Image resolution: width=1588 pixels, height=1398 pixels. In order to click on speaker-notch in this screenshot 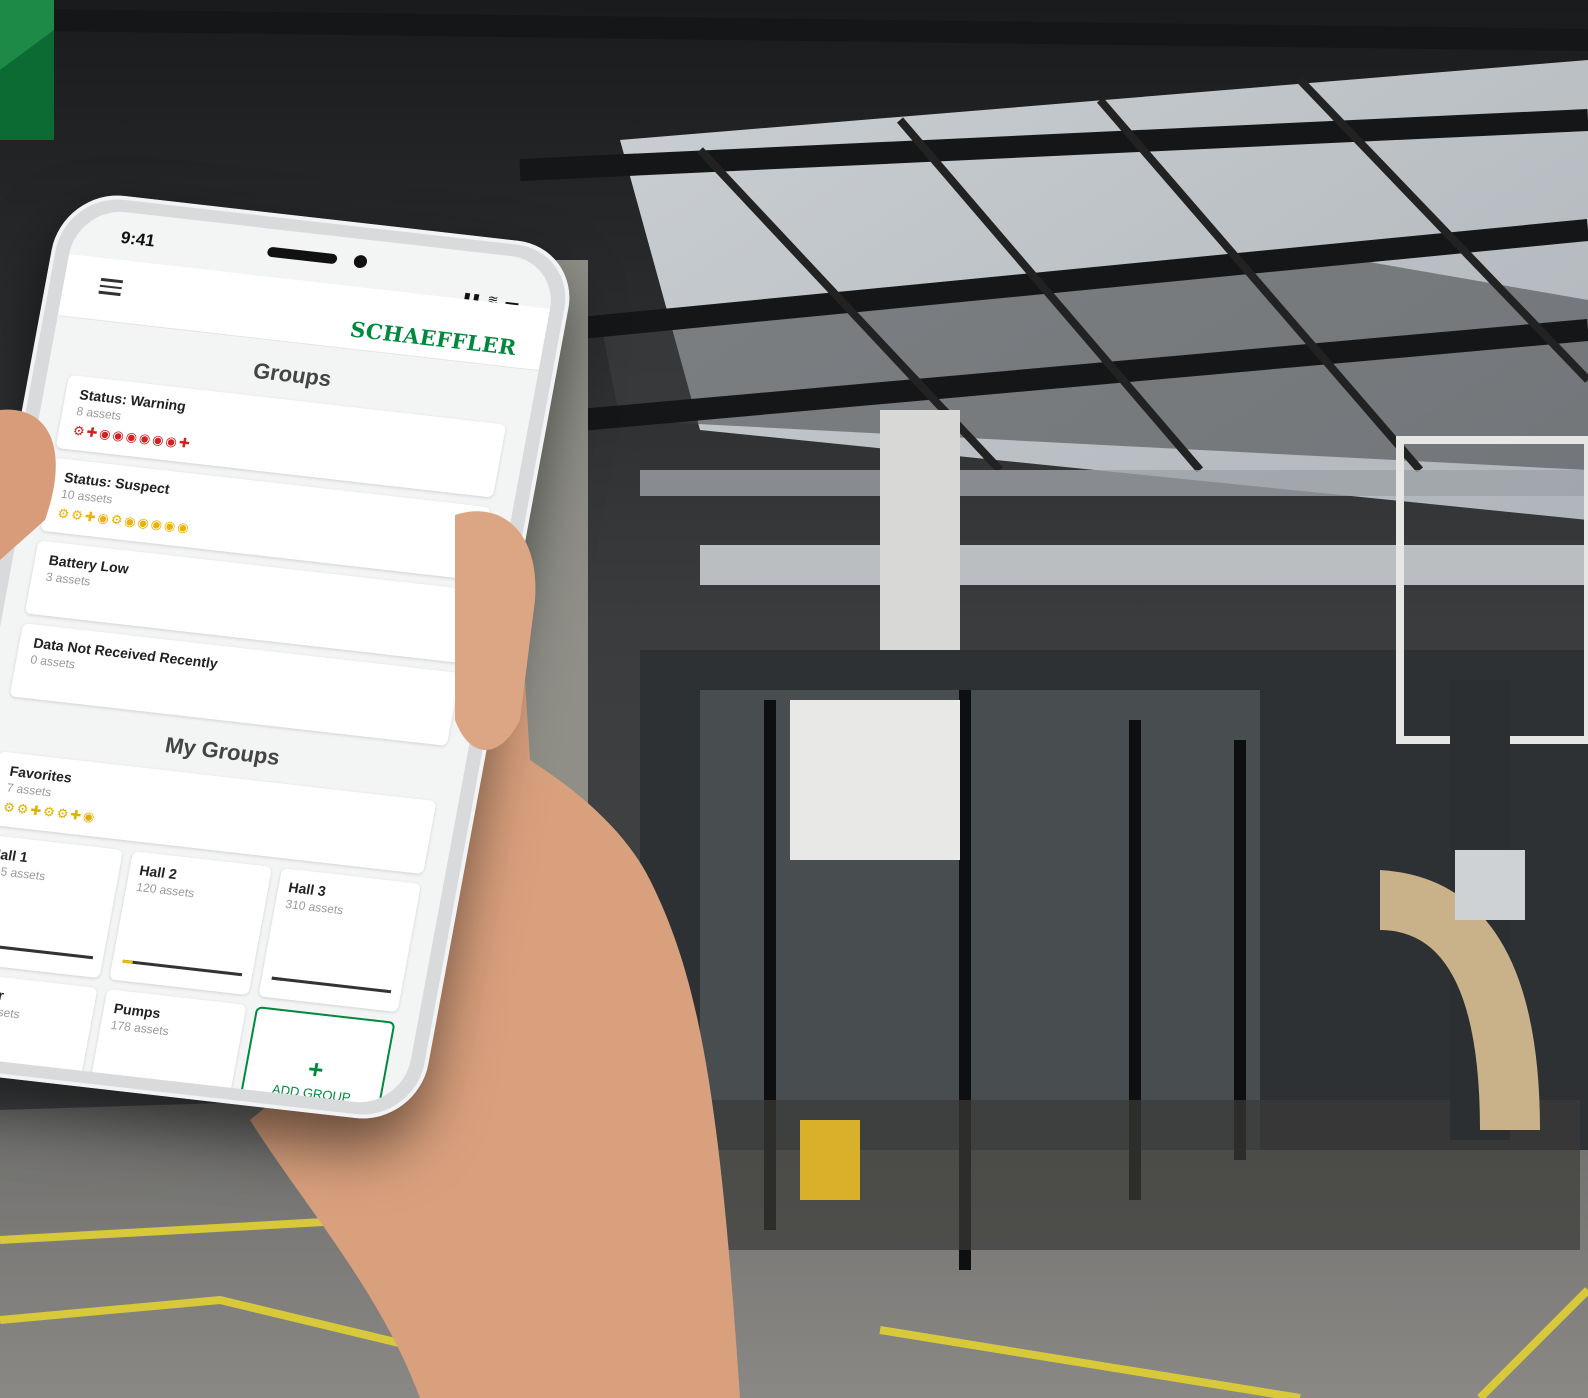, I will do `click(302, 255)`.